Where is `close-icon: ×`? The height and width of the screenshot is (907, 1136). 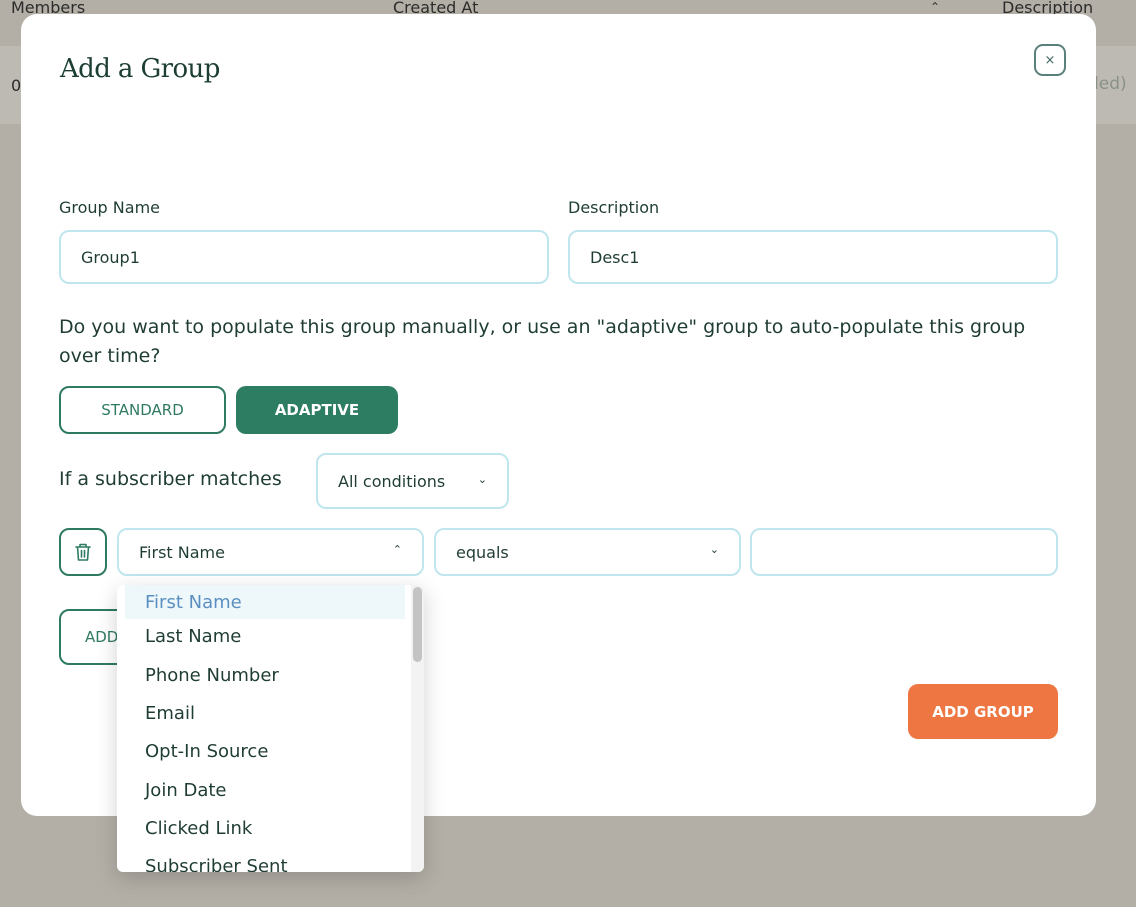 close-icon: × is located at coordinates (1050, 60).